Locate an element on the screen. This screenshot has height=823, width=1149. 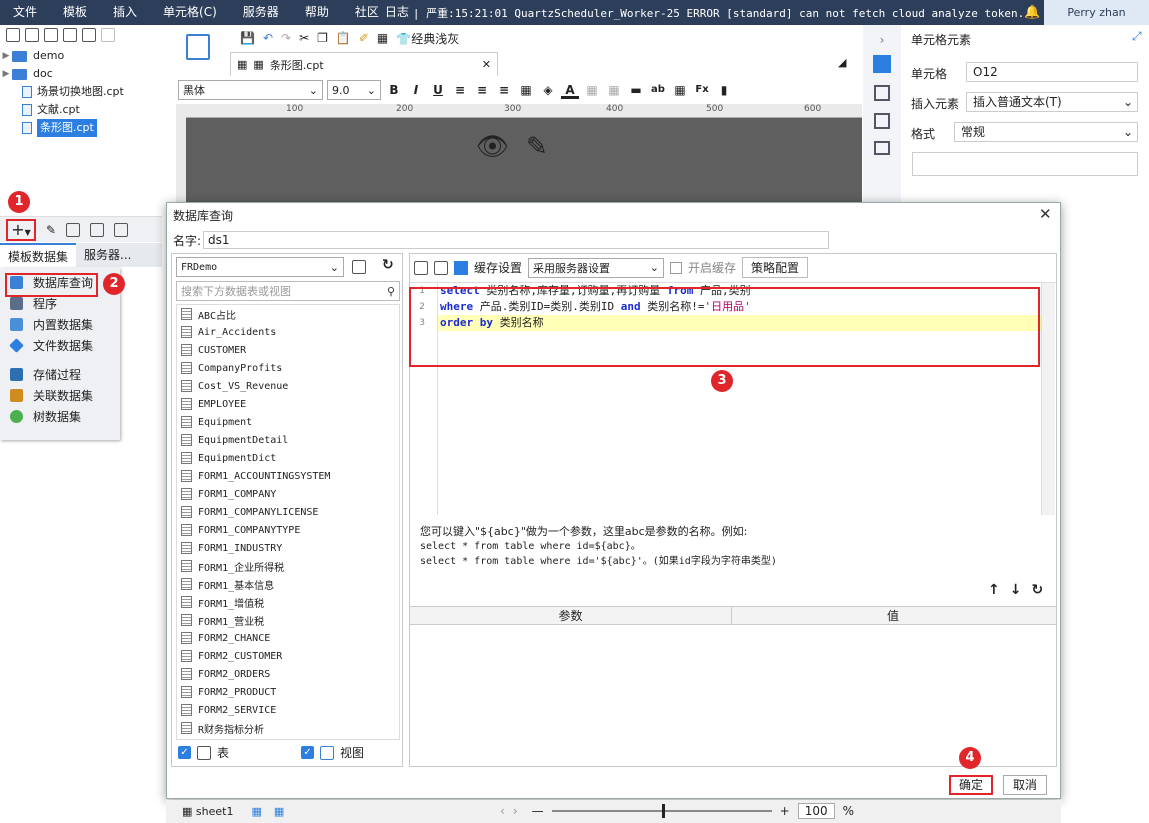
zoom-out-button: — is located at coordinates (538, 811).